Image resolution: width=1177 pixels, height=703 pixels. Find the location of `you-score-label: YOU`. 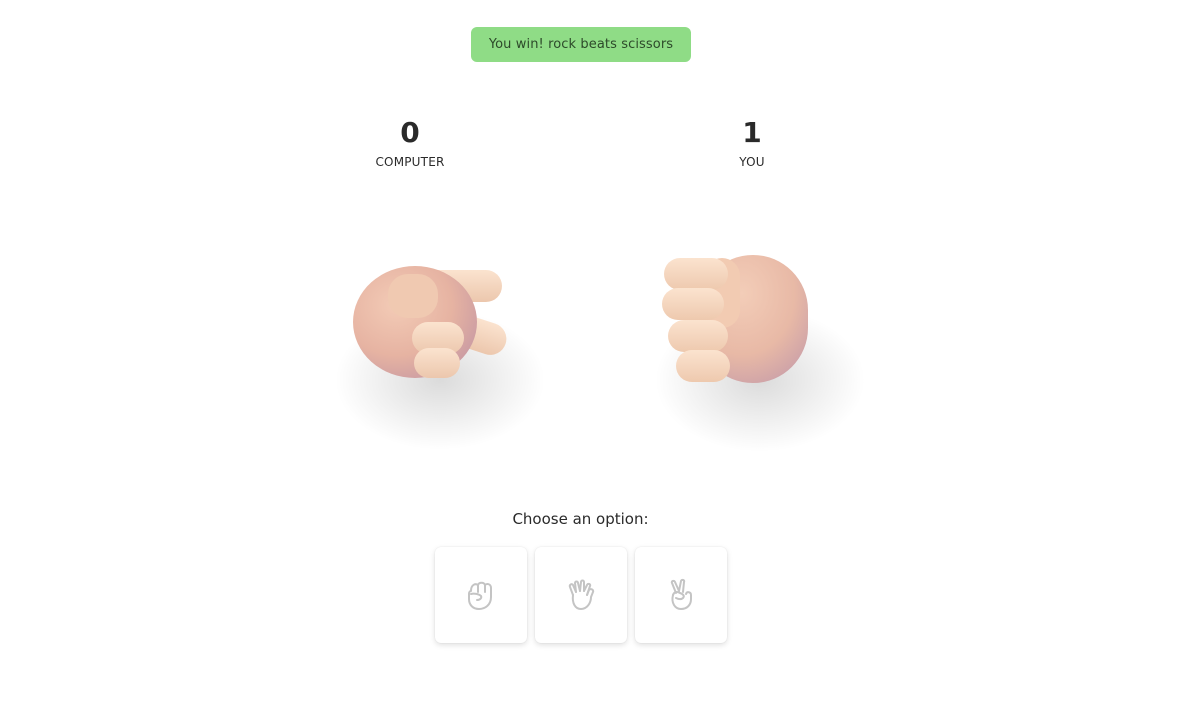

you-score-label: YOU is located at coordinates (752, 162).